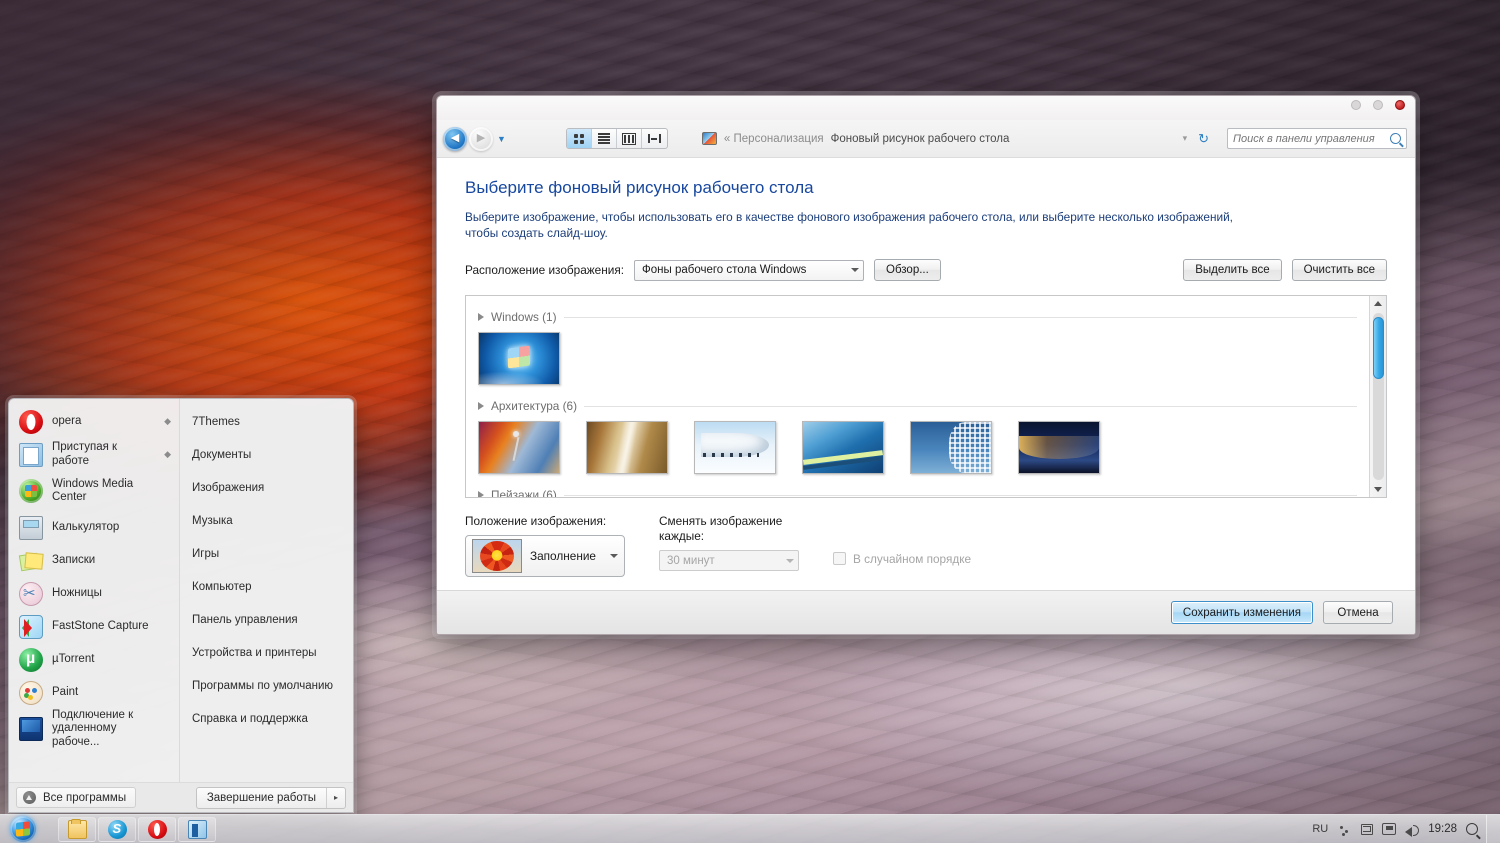  Describe the element at coordinates (266, 487) in the screenshot. I see `start-right-item-pictures: Изображения` at that location.